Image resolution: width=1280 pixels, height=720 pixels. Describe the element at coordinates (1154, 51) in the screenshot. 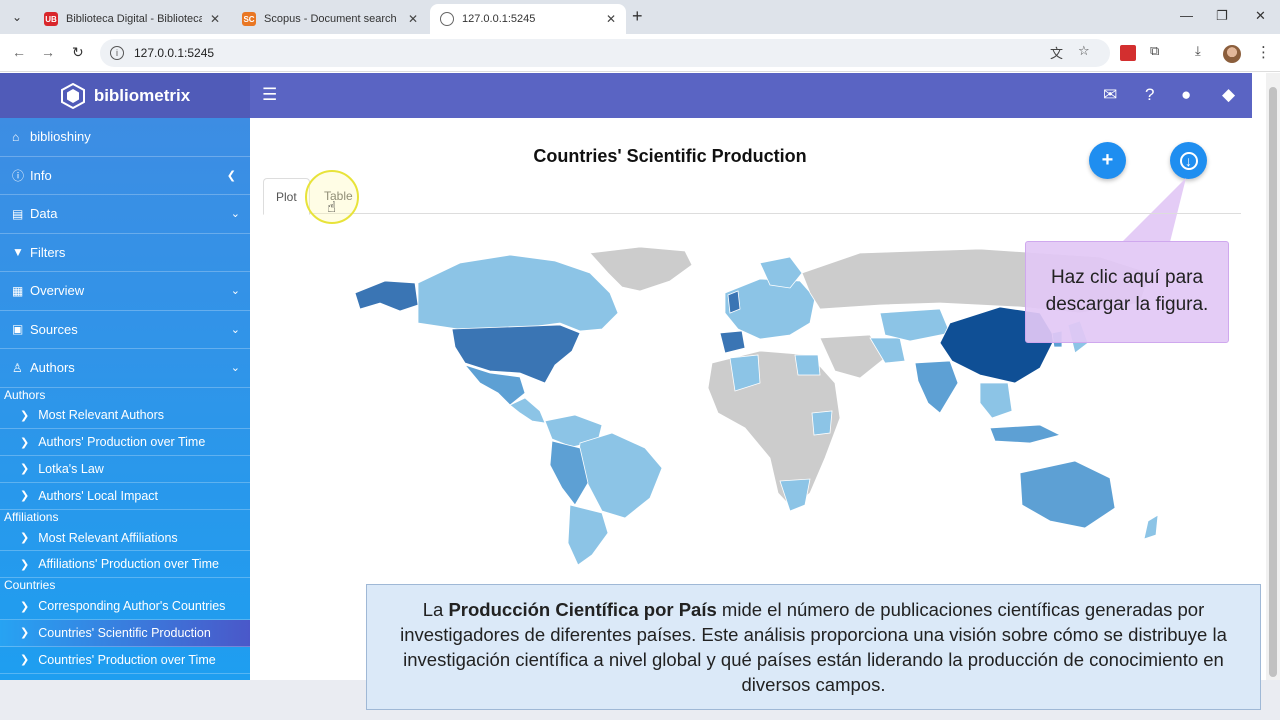

I see `extensions-puzzle-icon: ⧉` at that location.